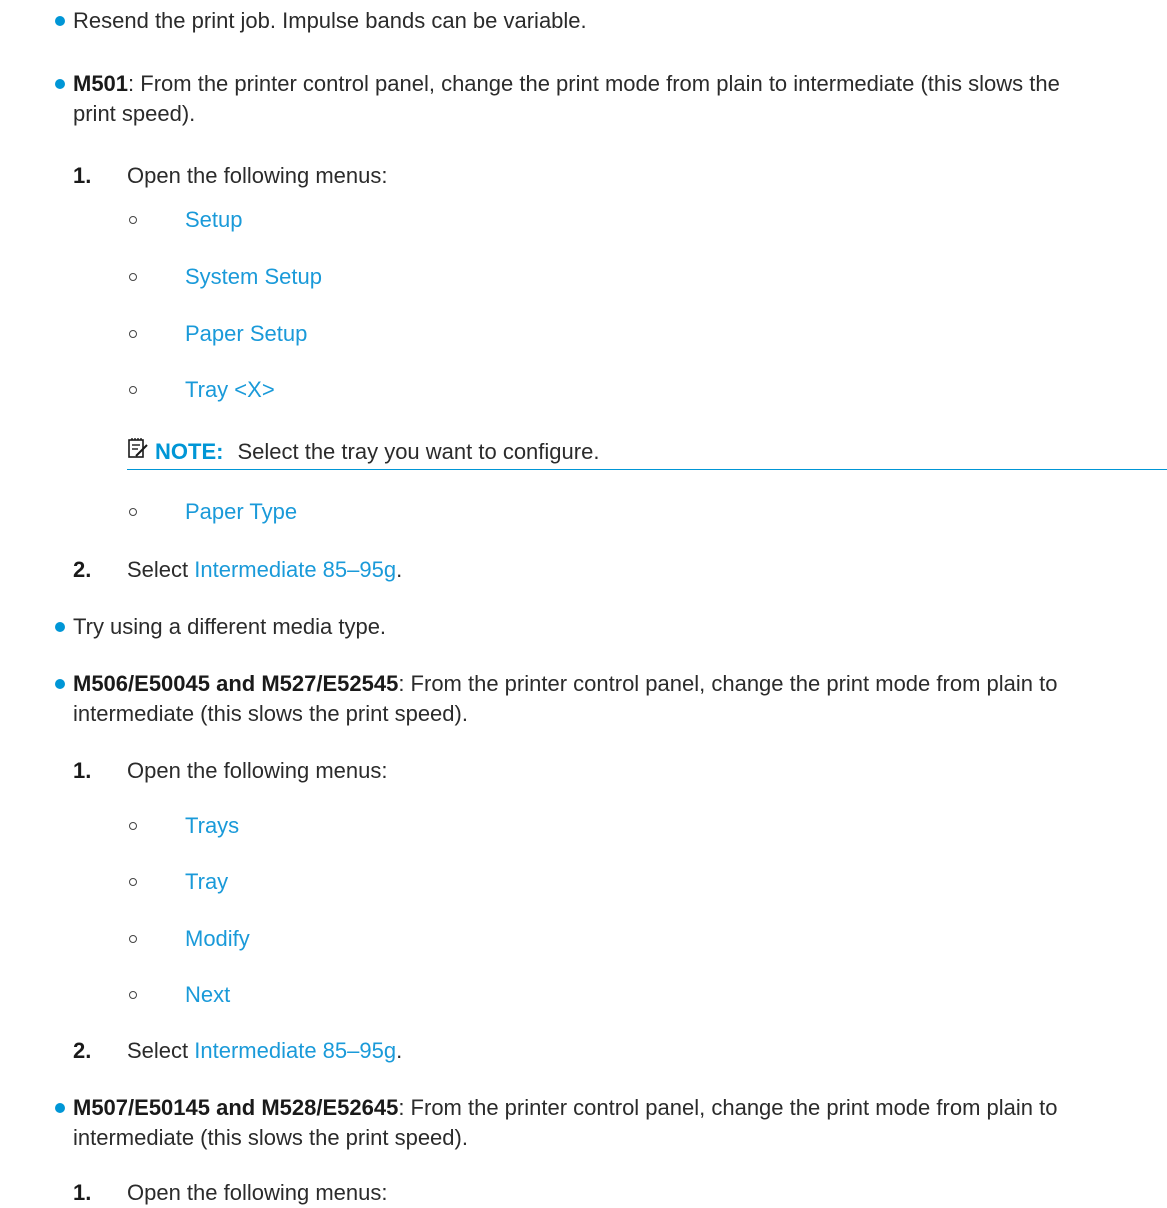 The image size is (1167, 1208). What do you see at coordinates (253, 277) in the screenshot?
I see `menu-item: System Setup` at bounding box center [253, 277].